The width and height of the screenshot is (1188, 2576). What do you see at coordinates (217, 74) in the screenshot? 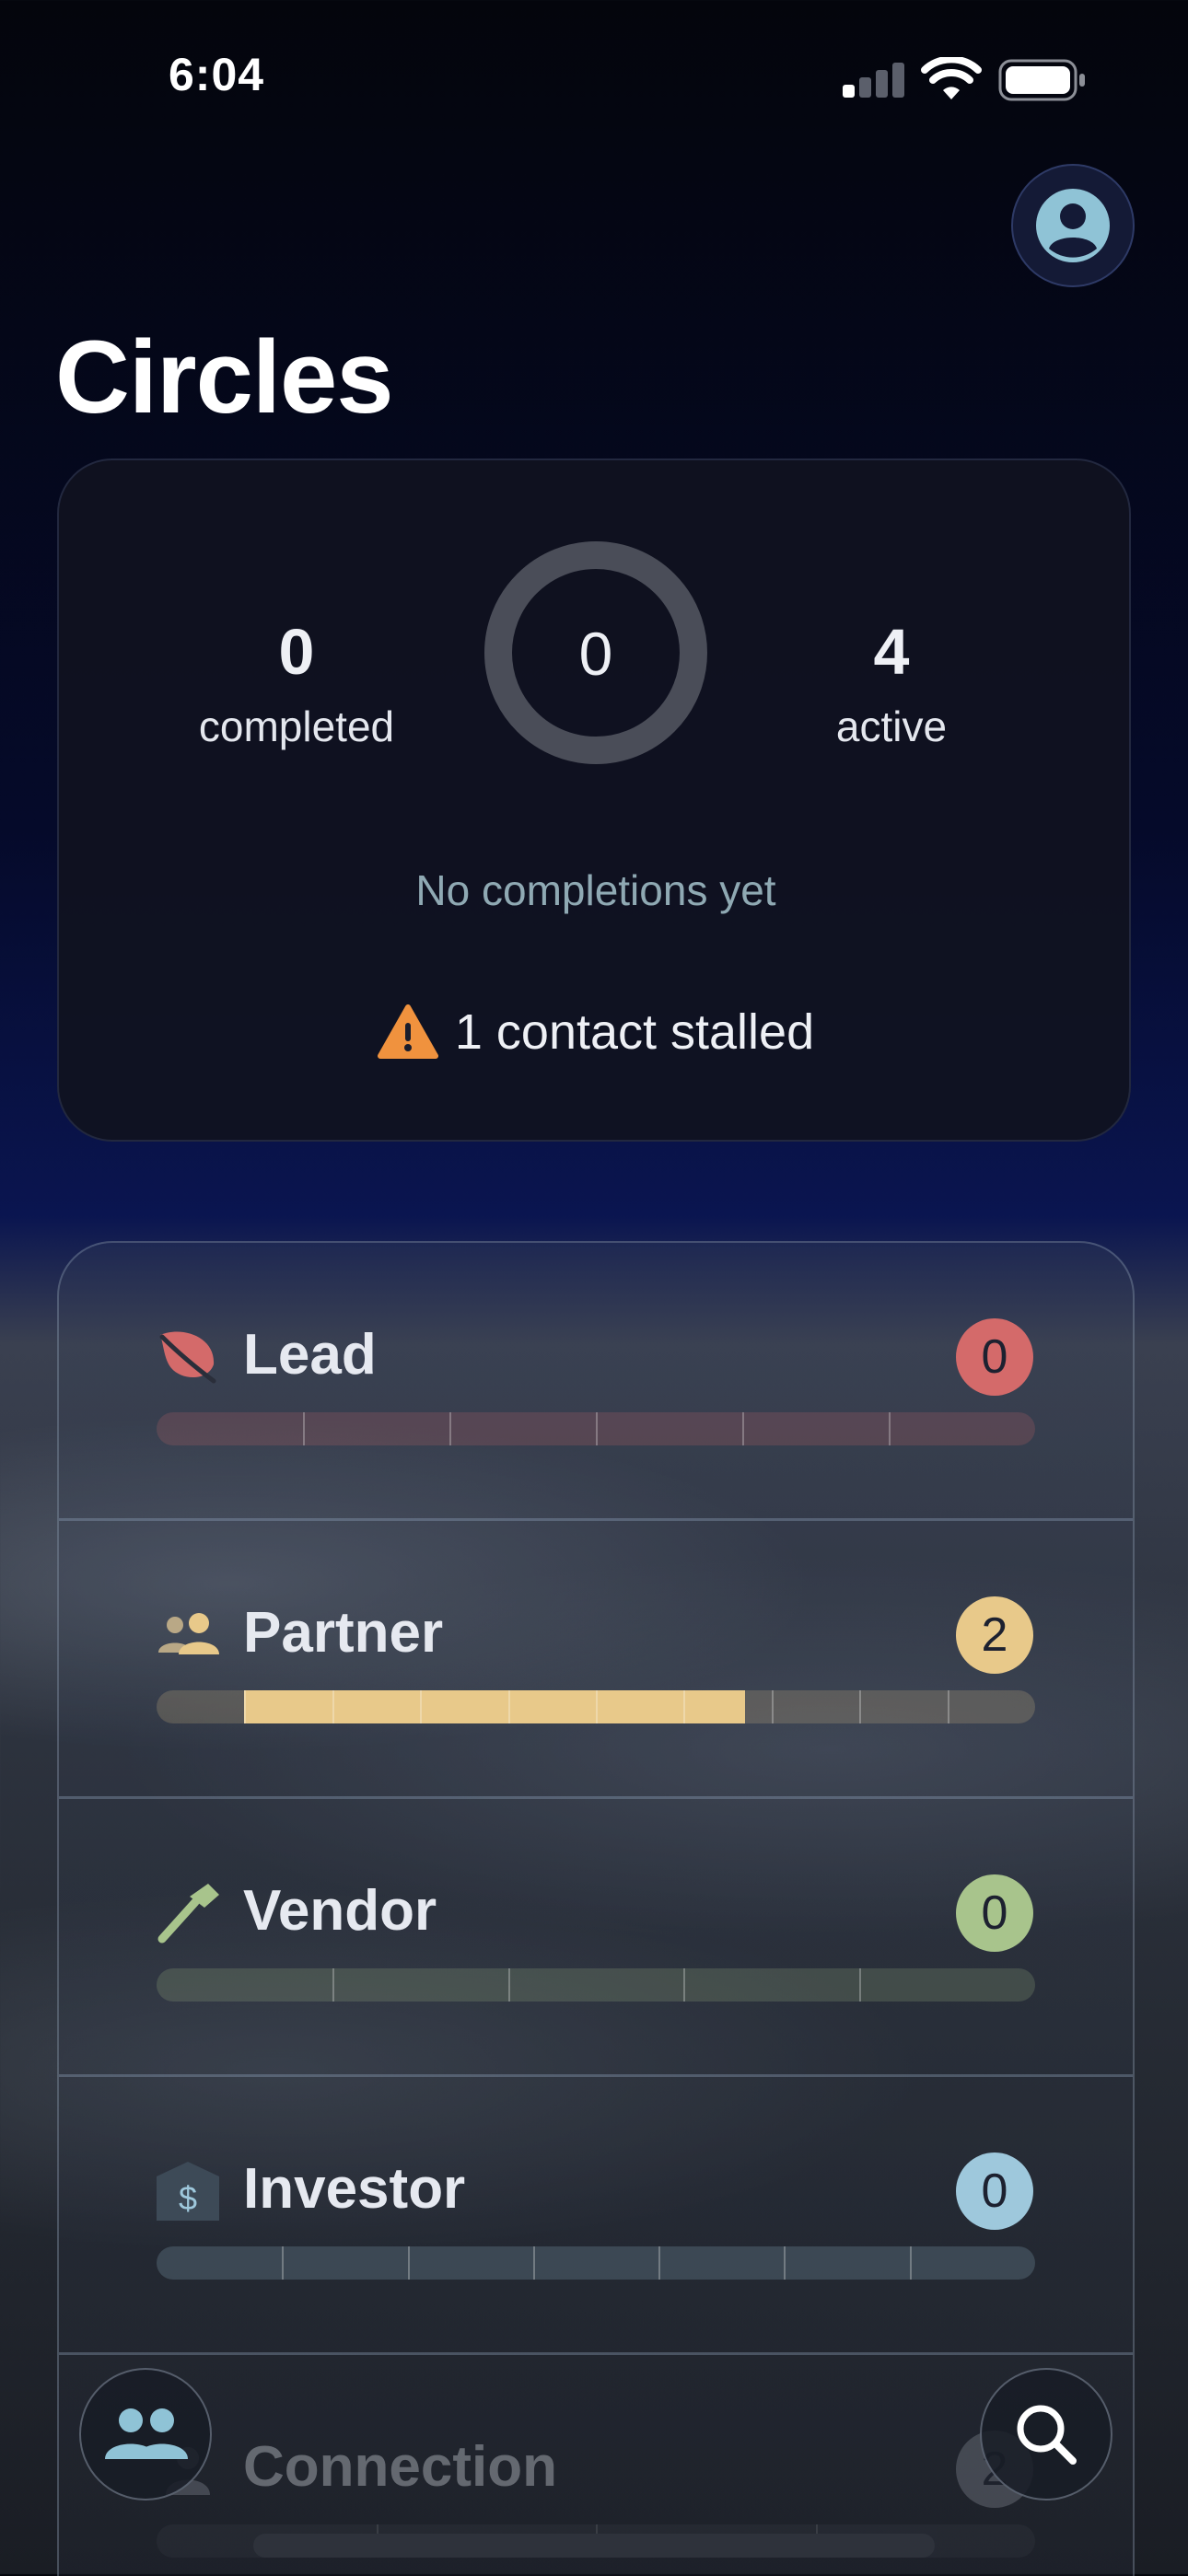
I see `status-time: 6:04` at bounding box center [217, 74].